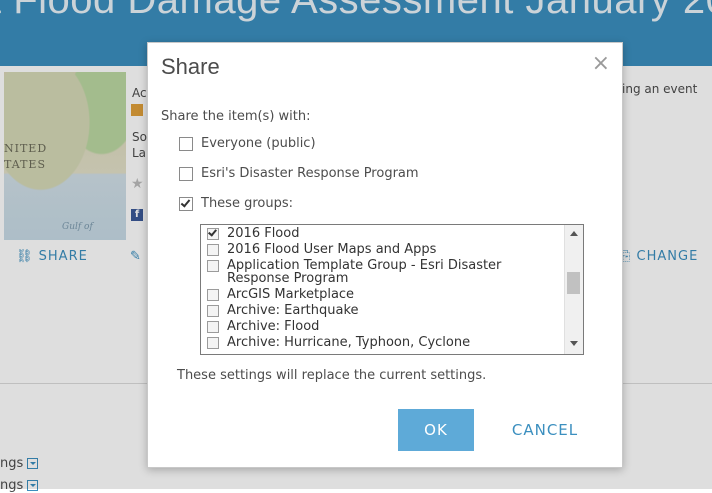 The height and width of the screenshot is (493, 712). I want to click on group-label: 2016 Flood, so click(263, 233).